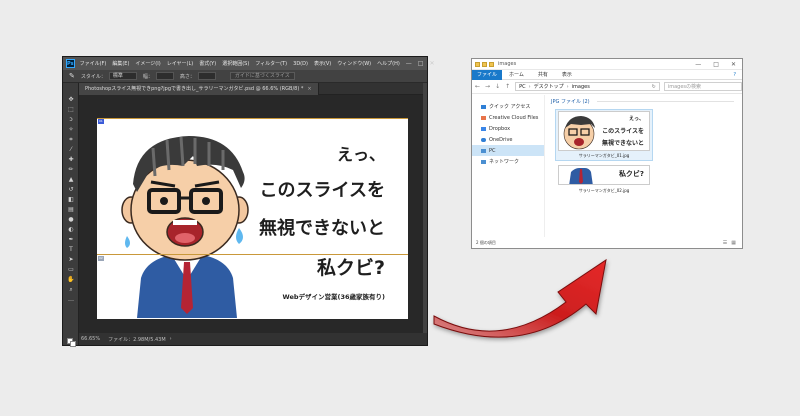  Describe the element at coordinates (122, 76) in the screenshot. I see `style-select: 標準` at that location.